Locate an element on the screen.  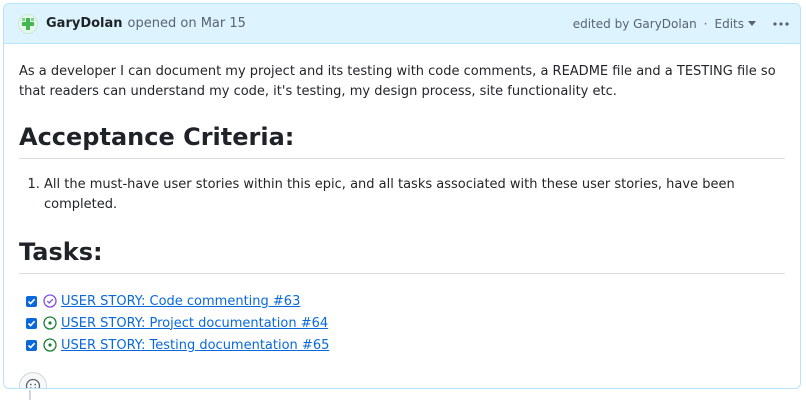
timeline-line is located at coordinates (30, 395).